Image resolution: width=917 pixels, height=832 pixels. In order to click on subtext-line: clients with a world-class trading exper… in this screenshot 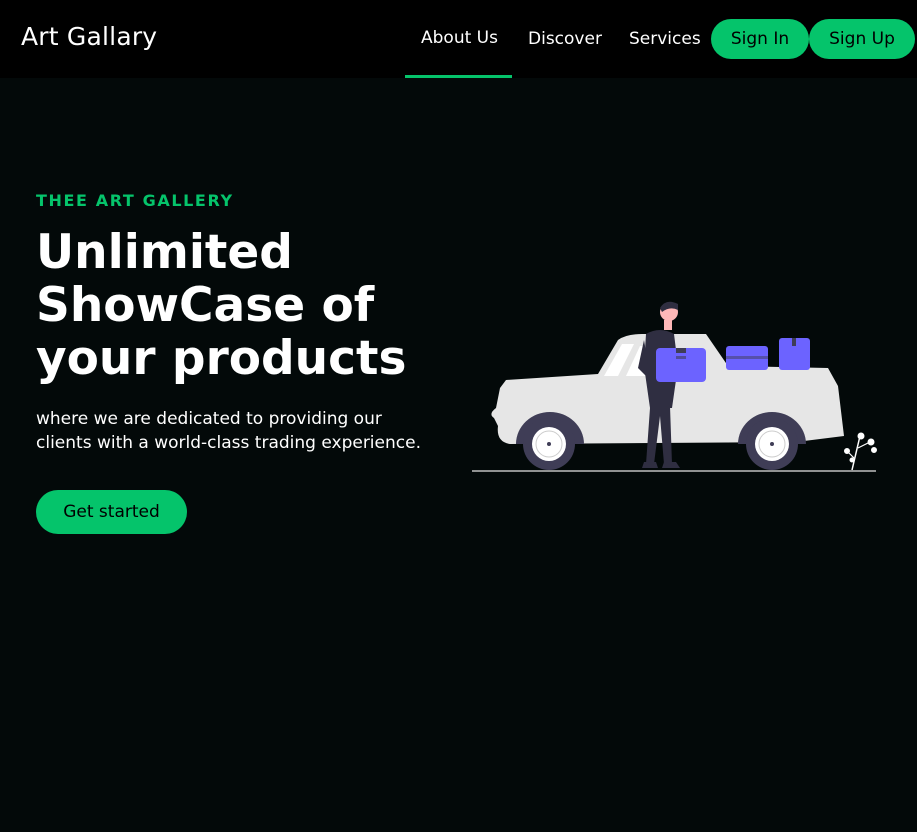, I will do `click(228, 443)`.